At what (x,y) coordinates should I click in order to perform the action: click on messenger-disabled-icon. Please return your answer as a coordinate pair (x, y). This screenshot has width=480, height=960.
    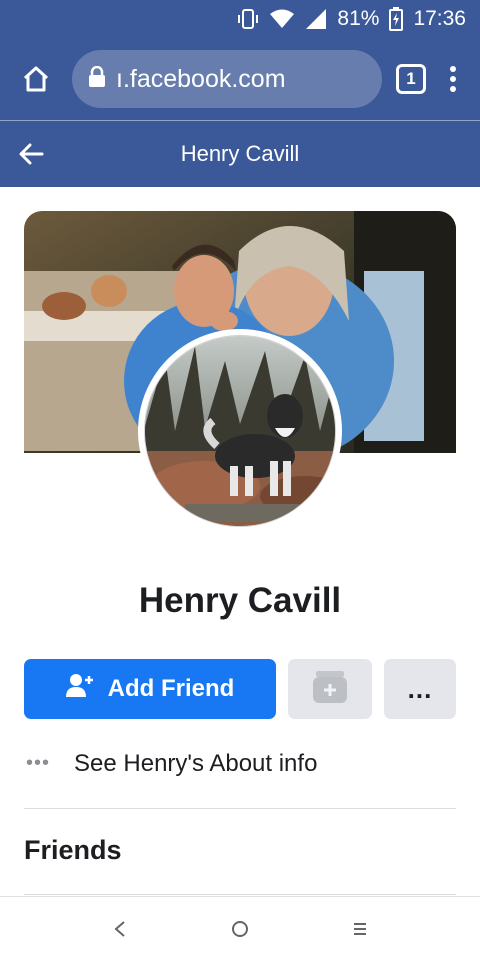
    Looking at the image, I should click on (330, 689).